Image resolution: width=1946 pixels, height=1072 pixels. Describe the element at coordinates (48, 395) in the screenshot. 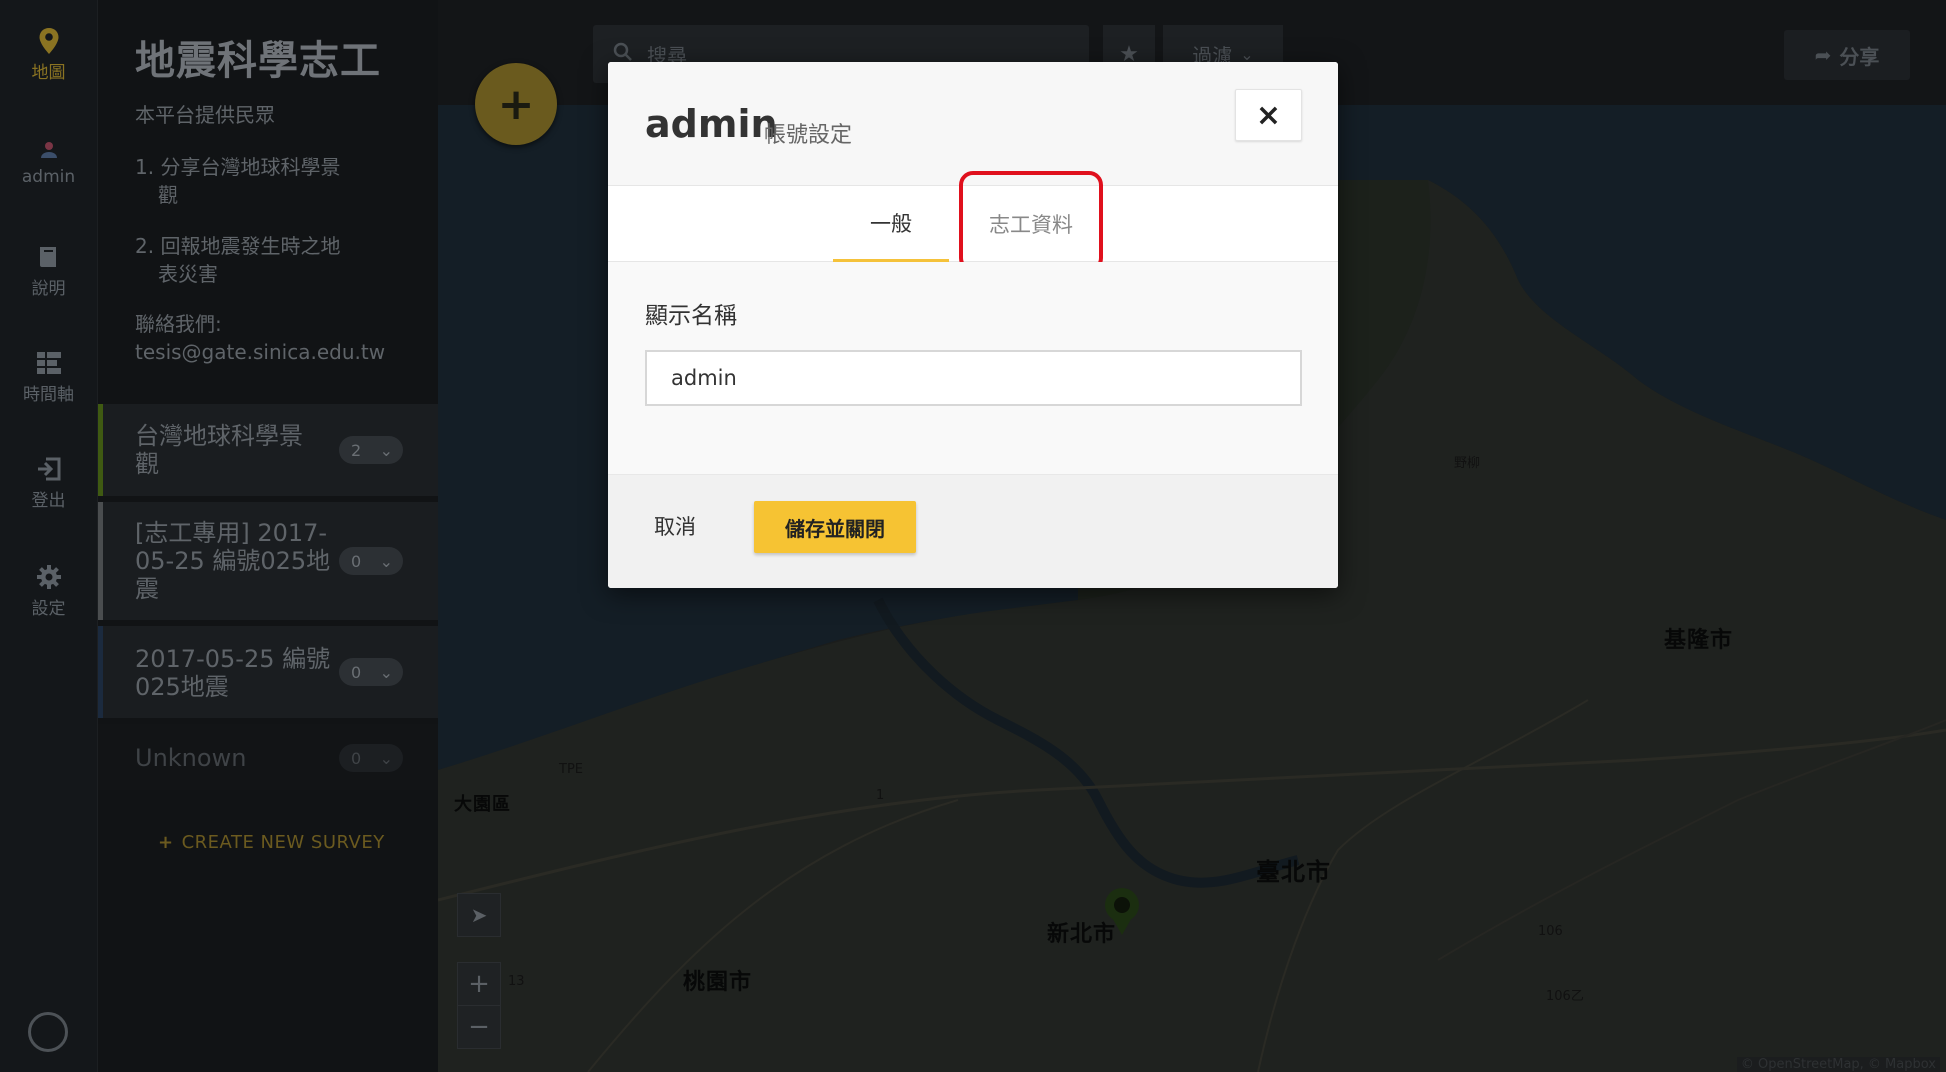

I see `rail-label: 時間軸` at that location.